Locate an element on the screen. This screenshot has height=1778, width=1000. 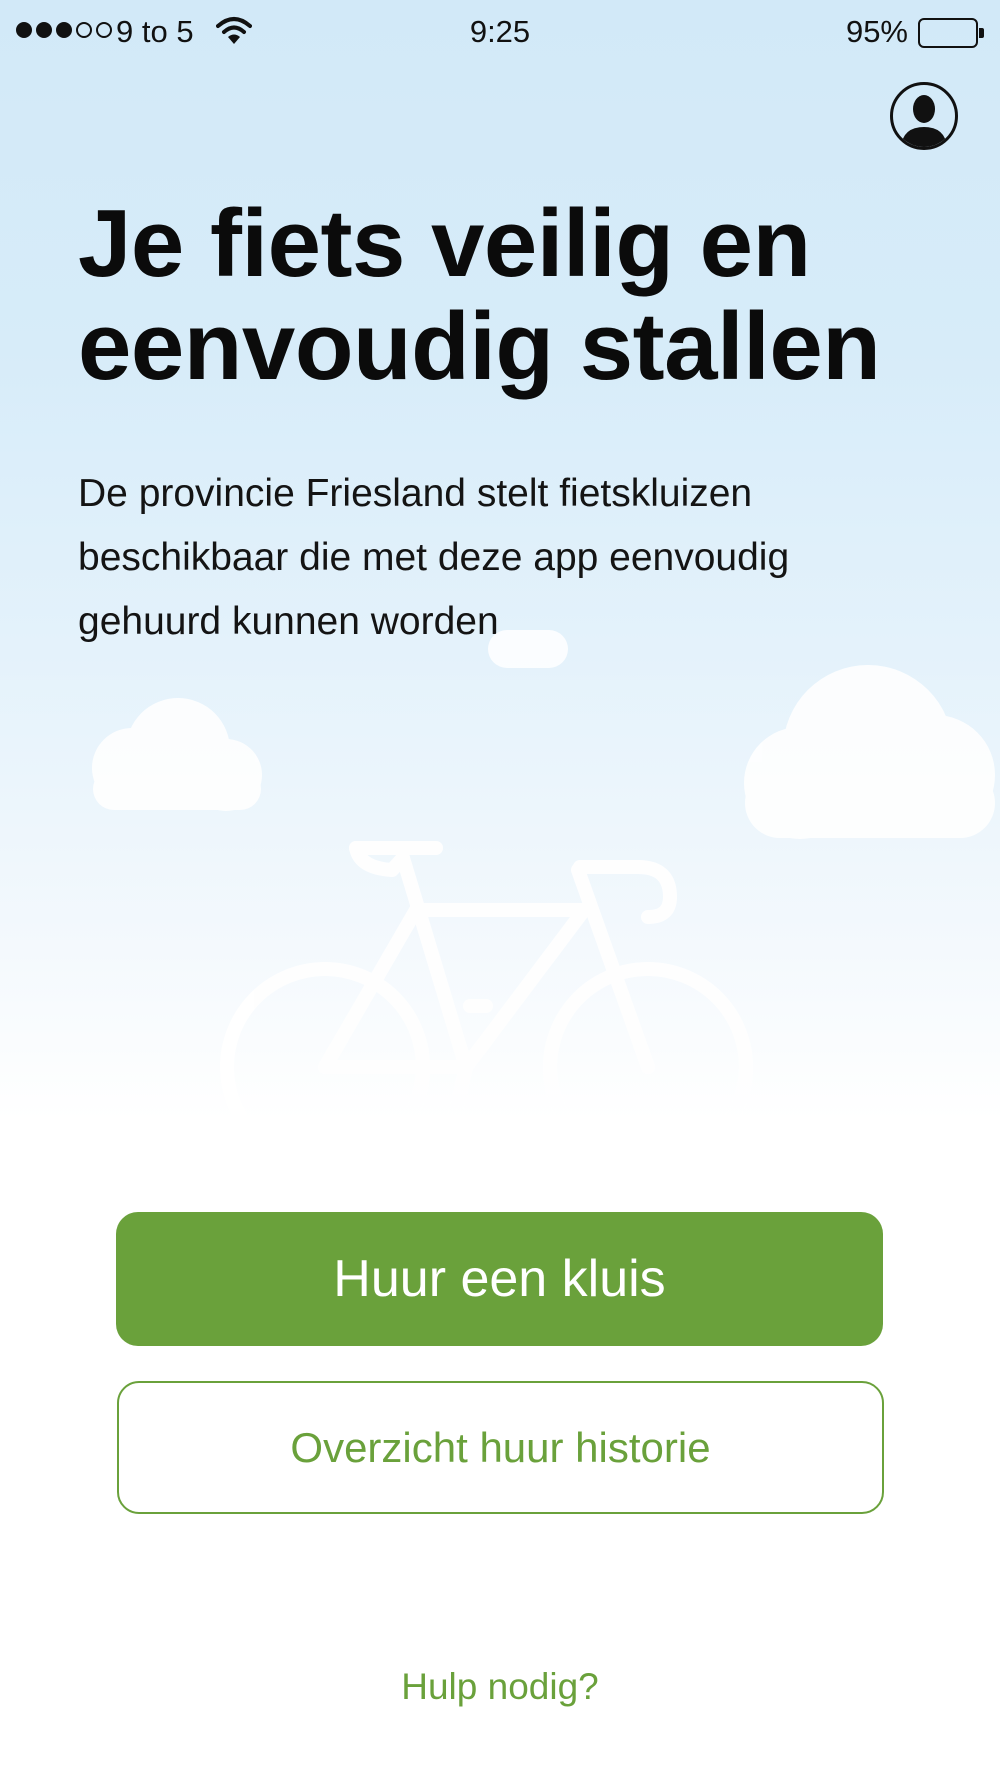
battery-icon is located at coordinates (951, 33).